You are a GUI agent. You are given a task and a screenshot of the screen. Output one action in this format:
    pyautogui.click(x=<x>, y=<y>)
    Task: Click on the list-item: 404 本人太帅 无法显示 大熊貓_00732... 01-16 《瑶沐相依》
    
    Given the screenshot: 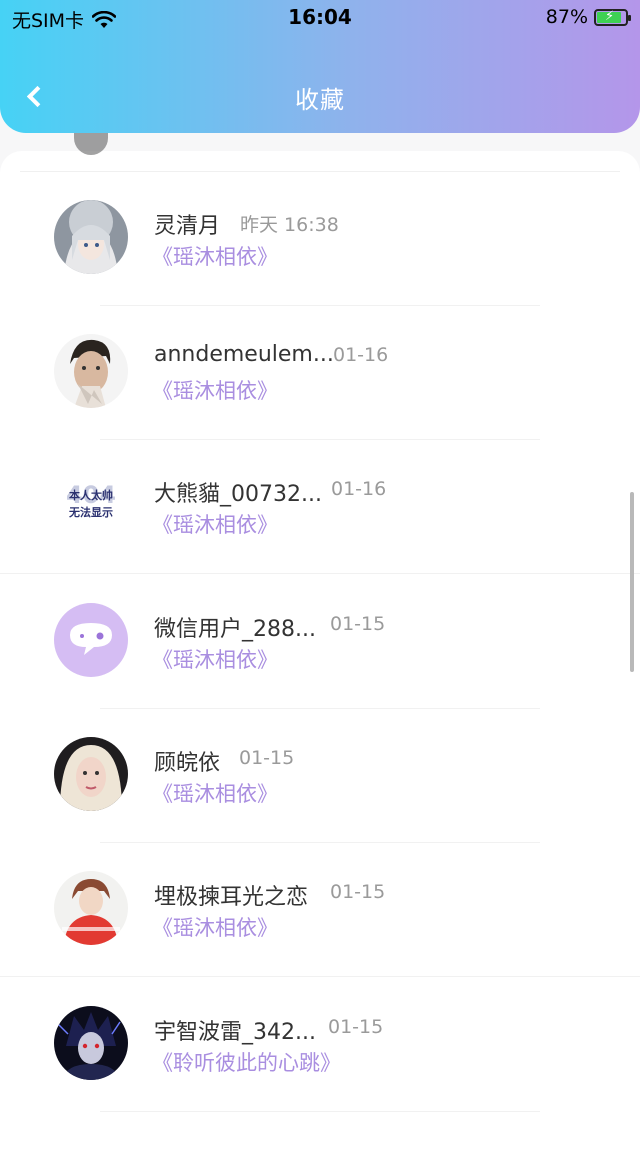 What is the action you would take?
    pyautogui.click(x=320, y=507)
    